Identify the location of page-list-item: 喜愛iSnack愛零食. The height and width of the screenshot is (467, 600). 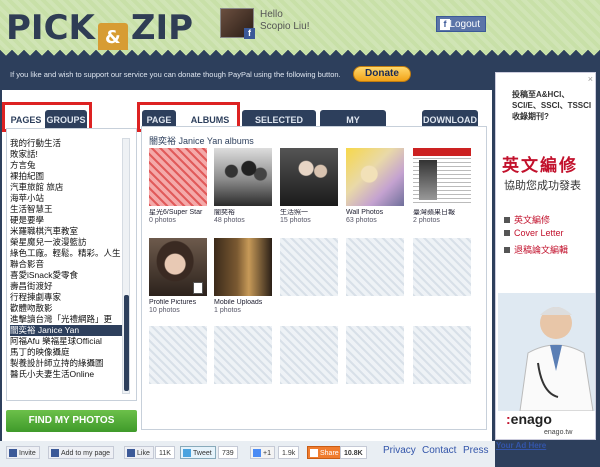
(66, 275).